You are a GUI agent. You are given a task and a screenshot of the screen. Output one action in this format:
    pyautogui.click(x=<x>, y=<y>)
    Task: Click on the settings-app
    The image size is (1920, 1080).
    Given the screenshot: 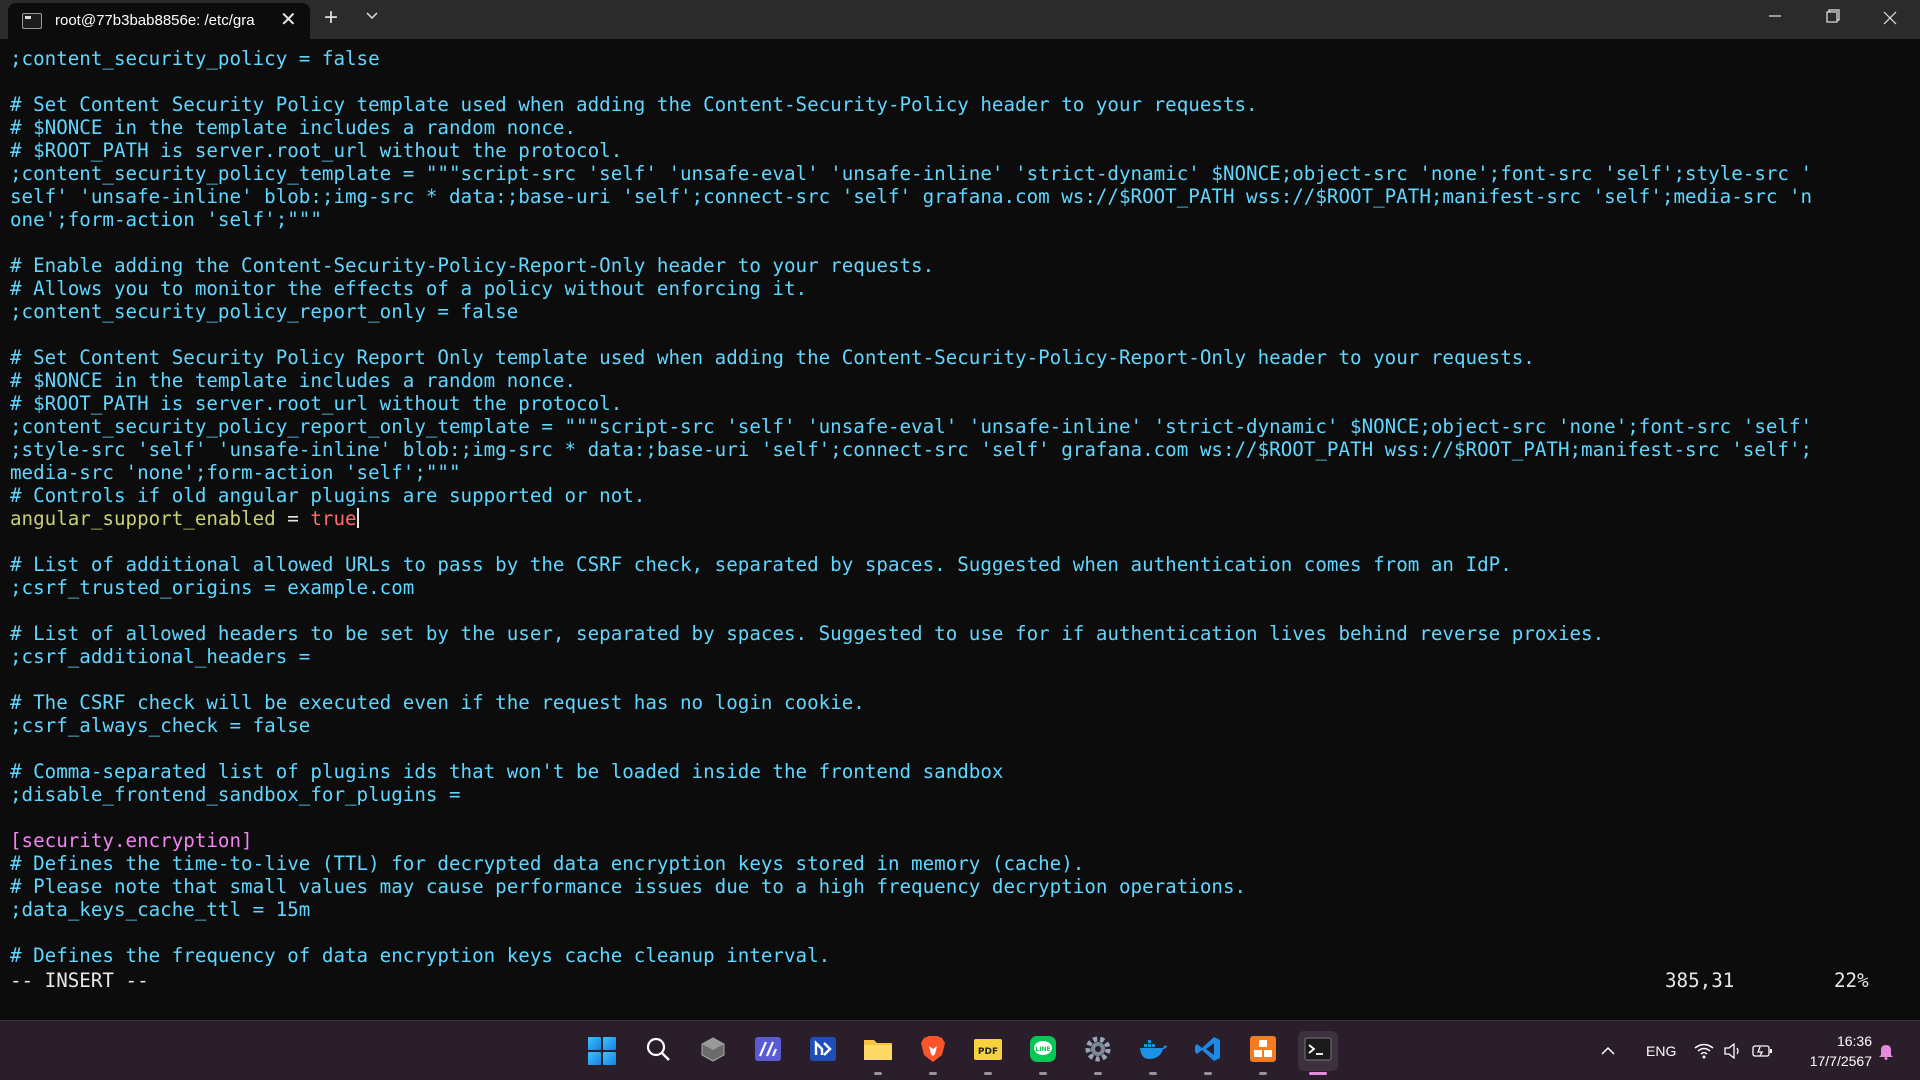 What is the action you would take?
    pyautogui.click(x=1098, y=1053)
    